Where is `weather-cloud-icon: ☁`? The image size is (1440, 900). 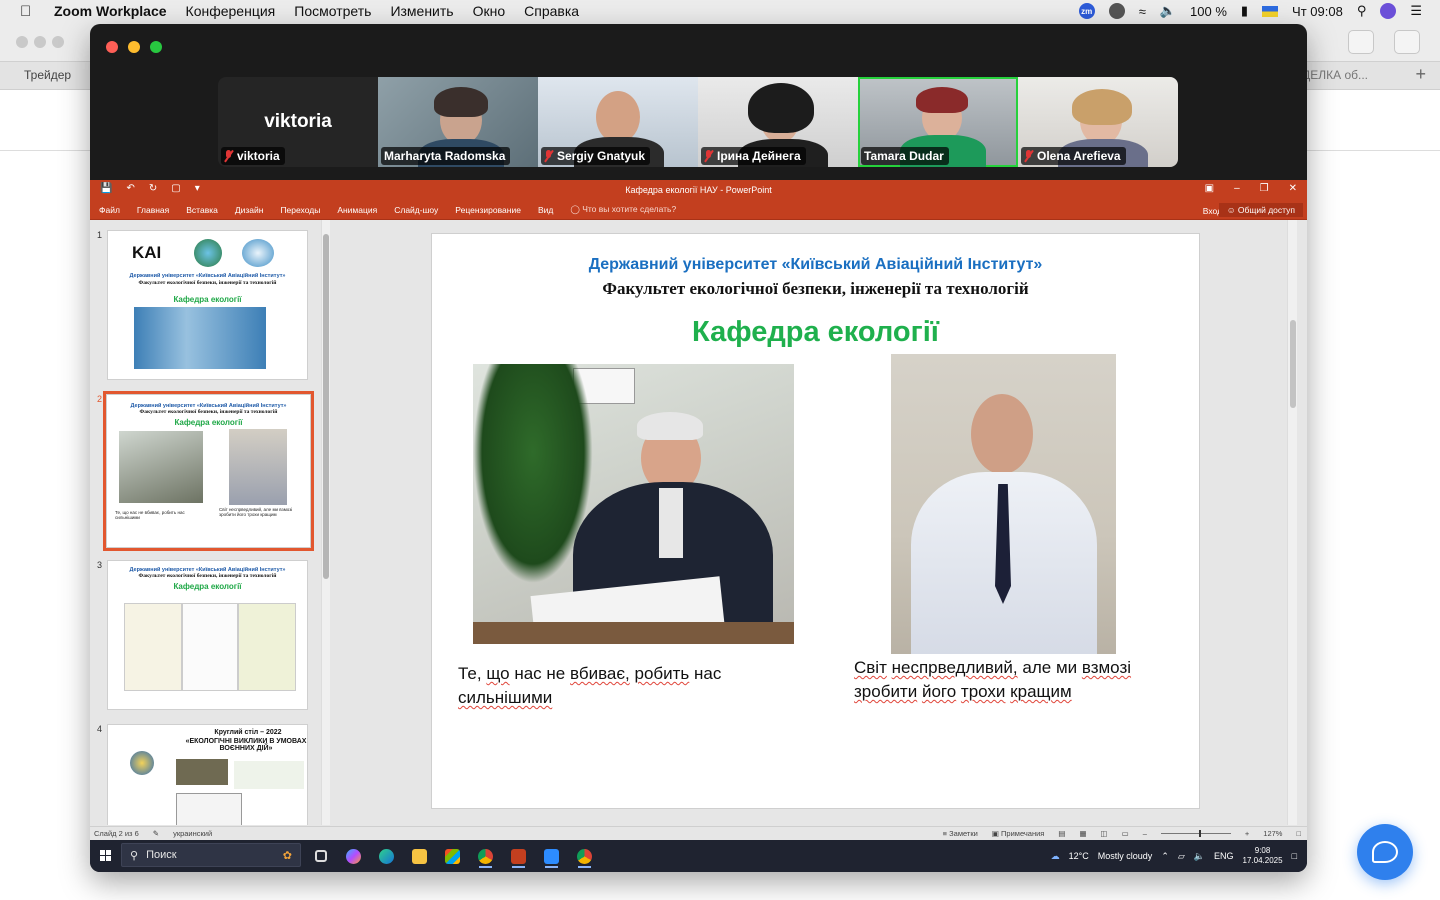 weather-cloud-icon: ☁ is located at coordinates (1055, 856).